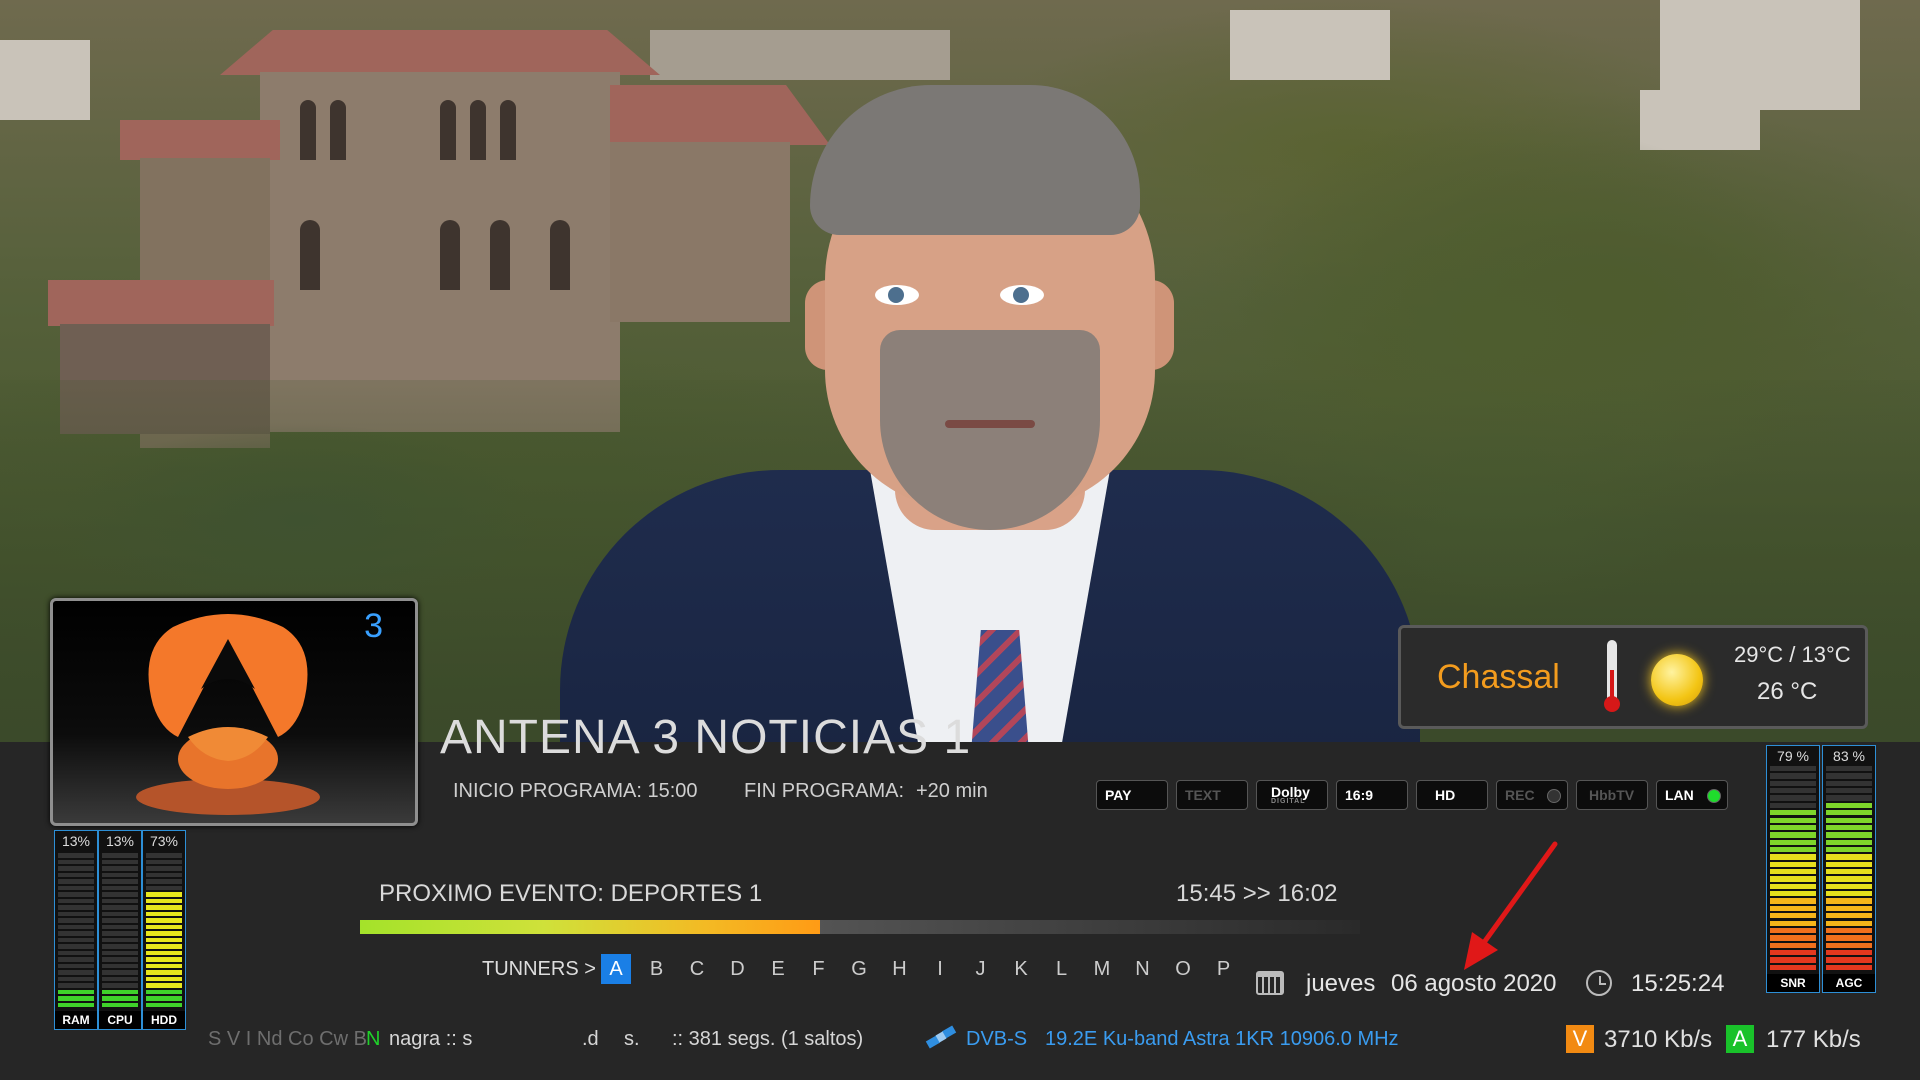 This screenshot has width=1920, height=1080. I want to click on tuner-k: K, so click(1021, 969).